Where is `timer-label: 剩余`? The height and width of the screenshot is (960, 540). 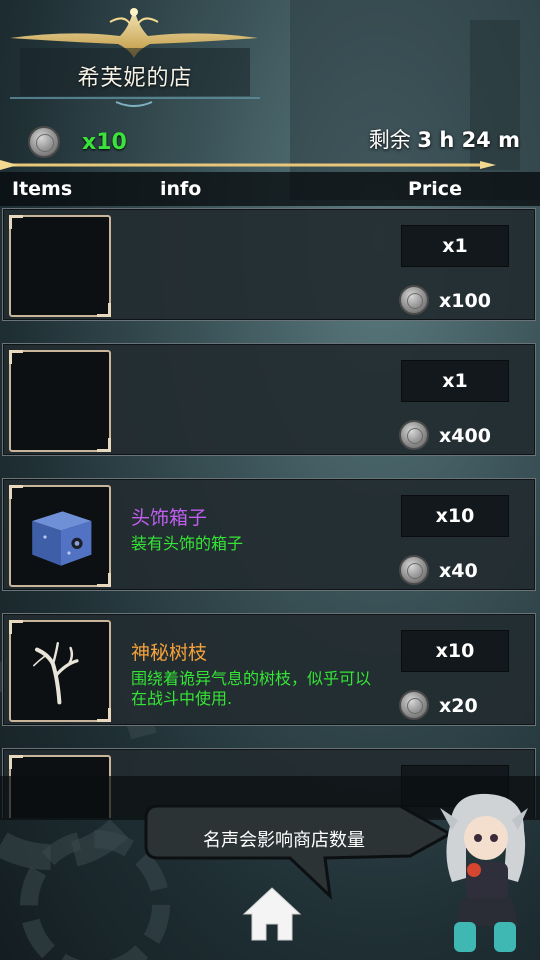
timer-label: 剩余 is located at coordinates (389, 140).